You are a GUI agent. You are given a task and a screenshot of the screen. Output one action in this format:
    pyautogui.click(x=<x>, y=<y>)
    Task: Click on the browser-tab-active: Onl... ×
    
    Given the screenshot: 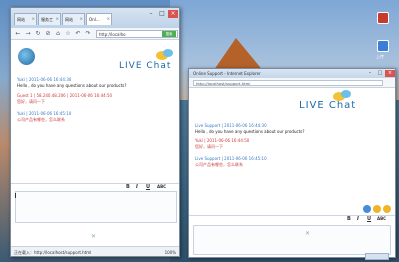 What is the action you would take?
    pyautogui.click(x=99, y=19)
    